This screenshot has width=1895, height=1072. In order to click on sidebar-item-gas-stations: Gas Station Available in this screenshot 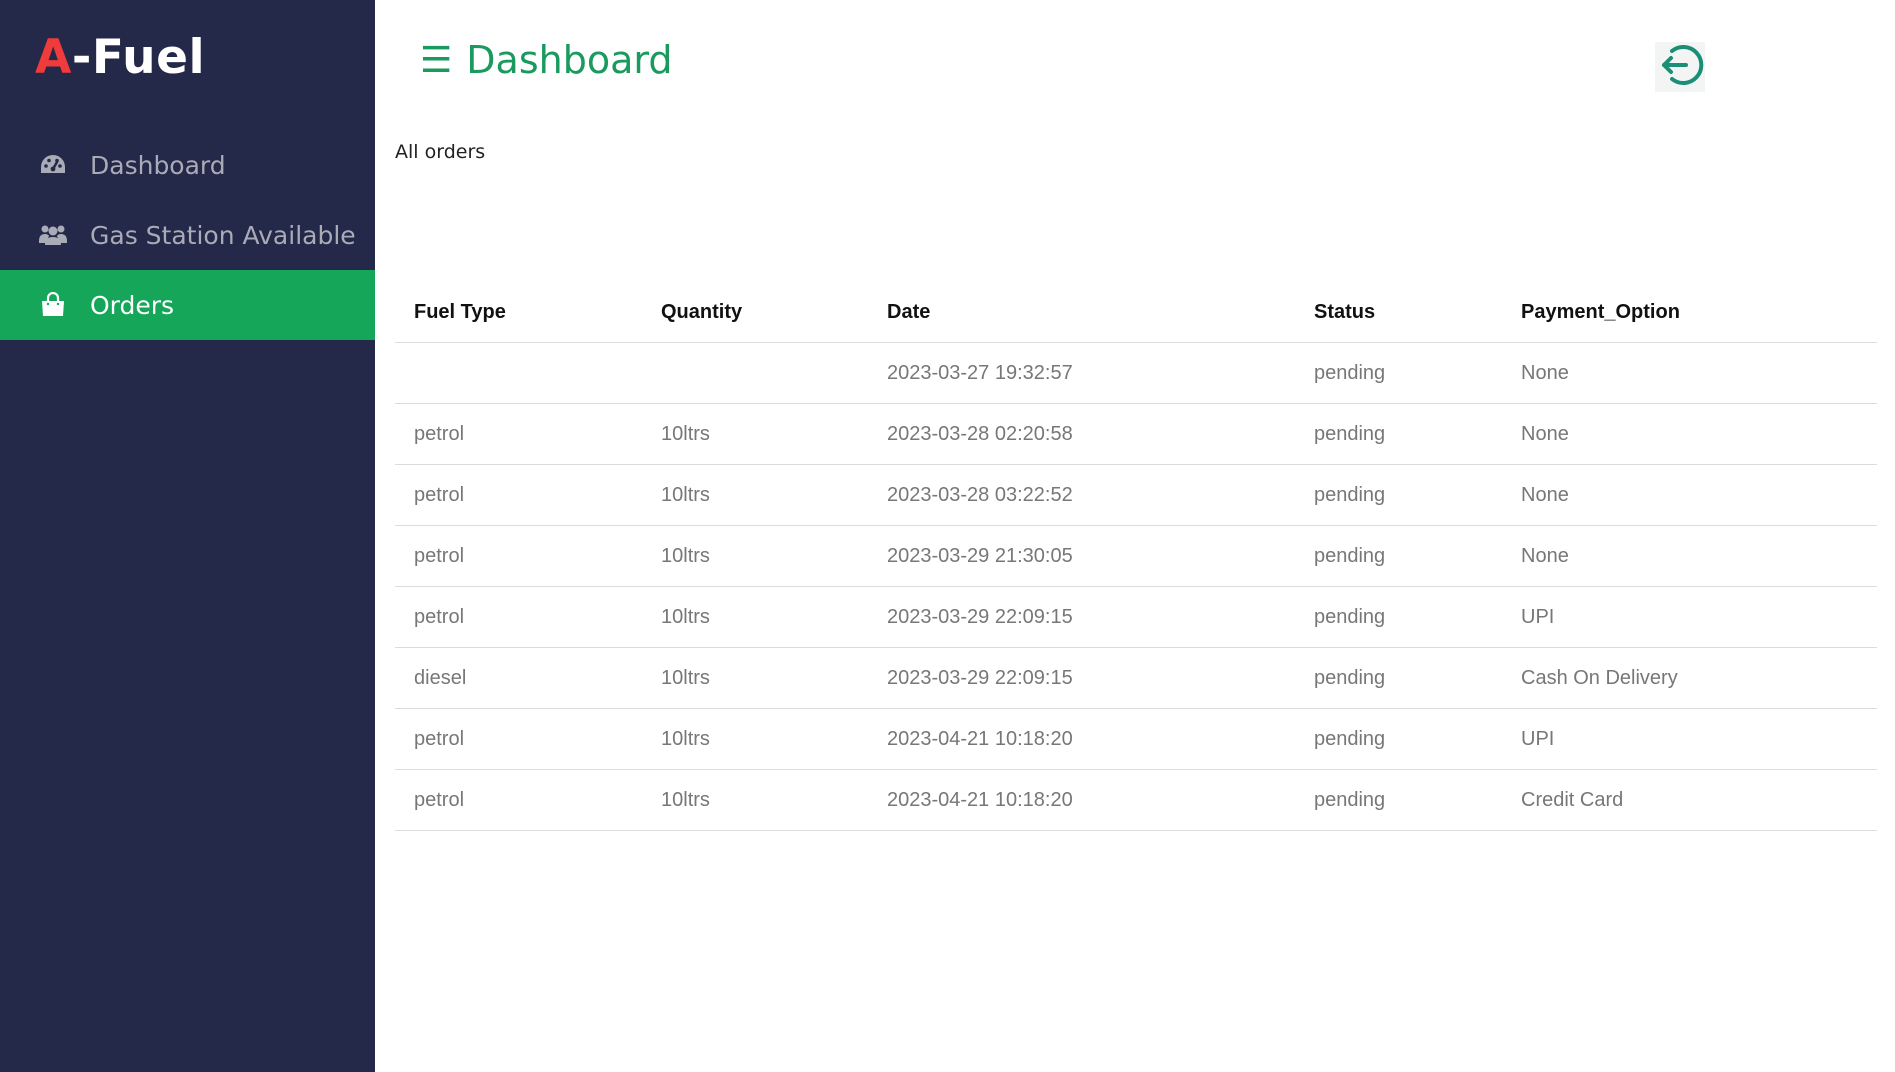, I will do `click(187, 235)`.